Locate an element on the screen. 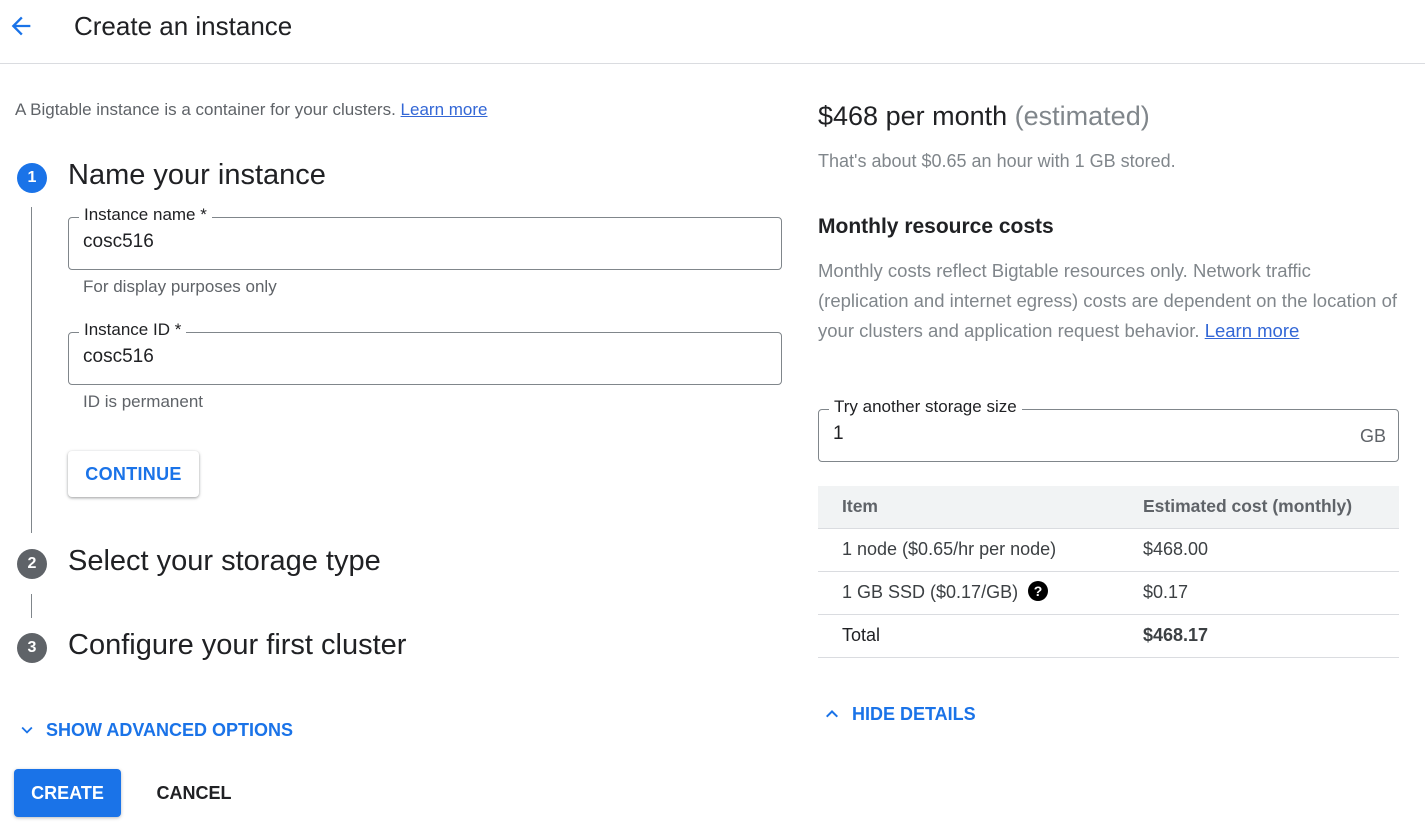 This screenshot has width=1425, height=832. table-row: 1 GB SSD ($0.17/GB)? $0.17 is located at coordinates (1108, 593).